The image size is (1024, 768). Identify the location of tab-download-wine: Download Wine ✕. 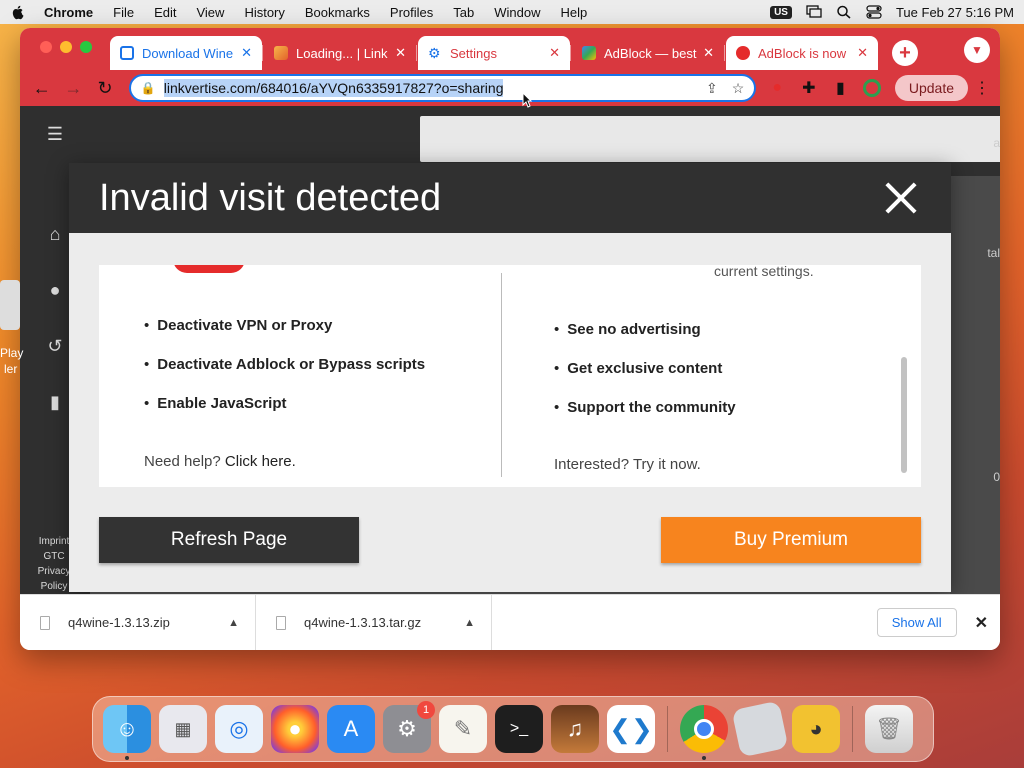
(186, 53).